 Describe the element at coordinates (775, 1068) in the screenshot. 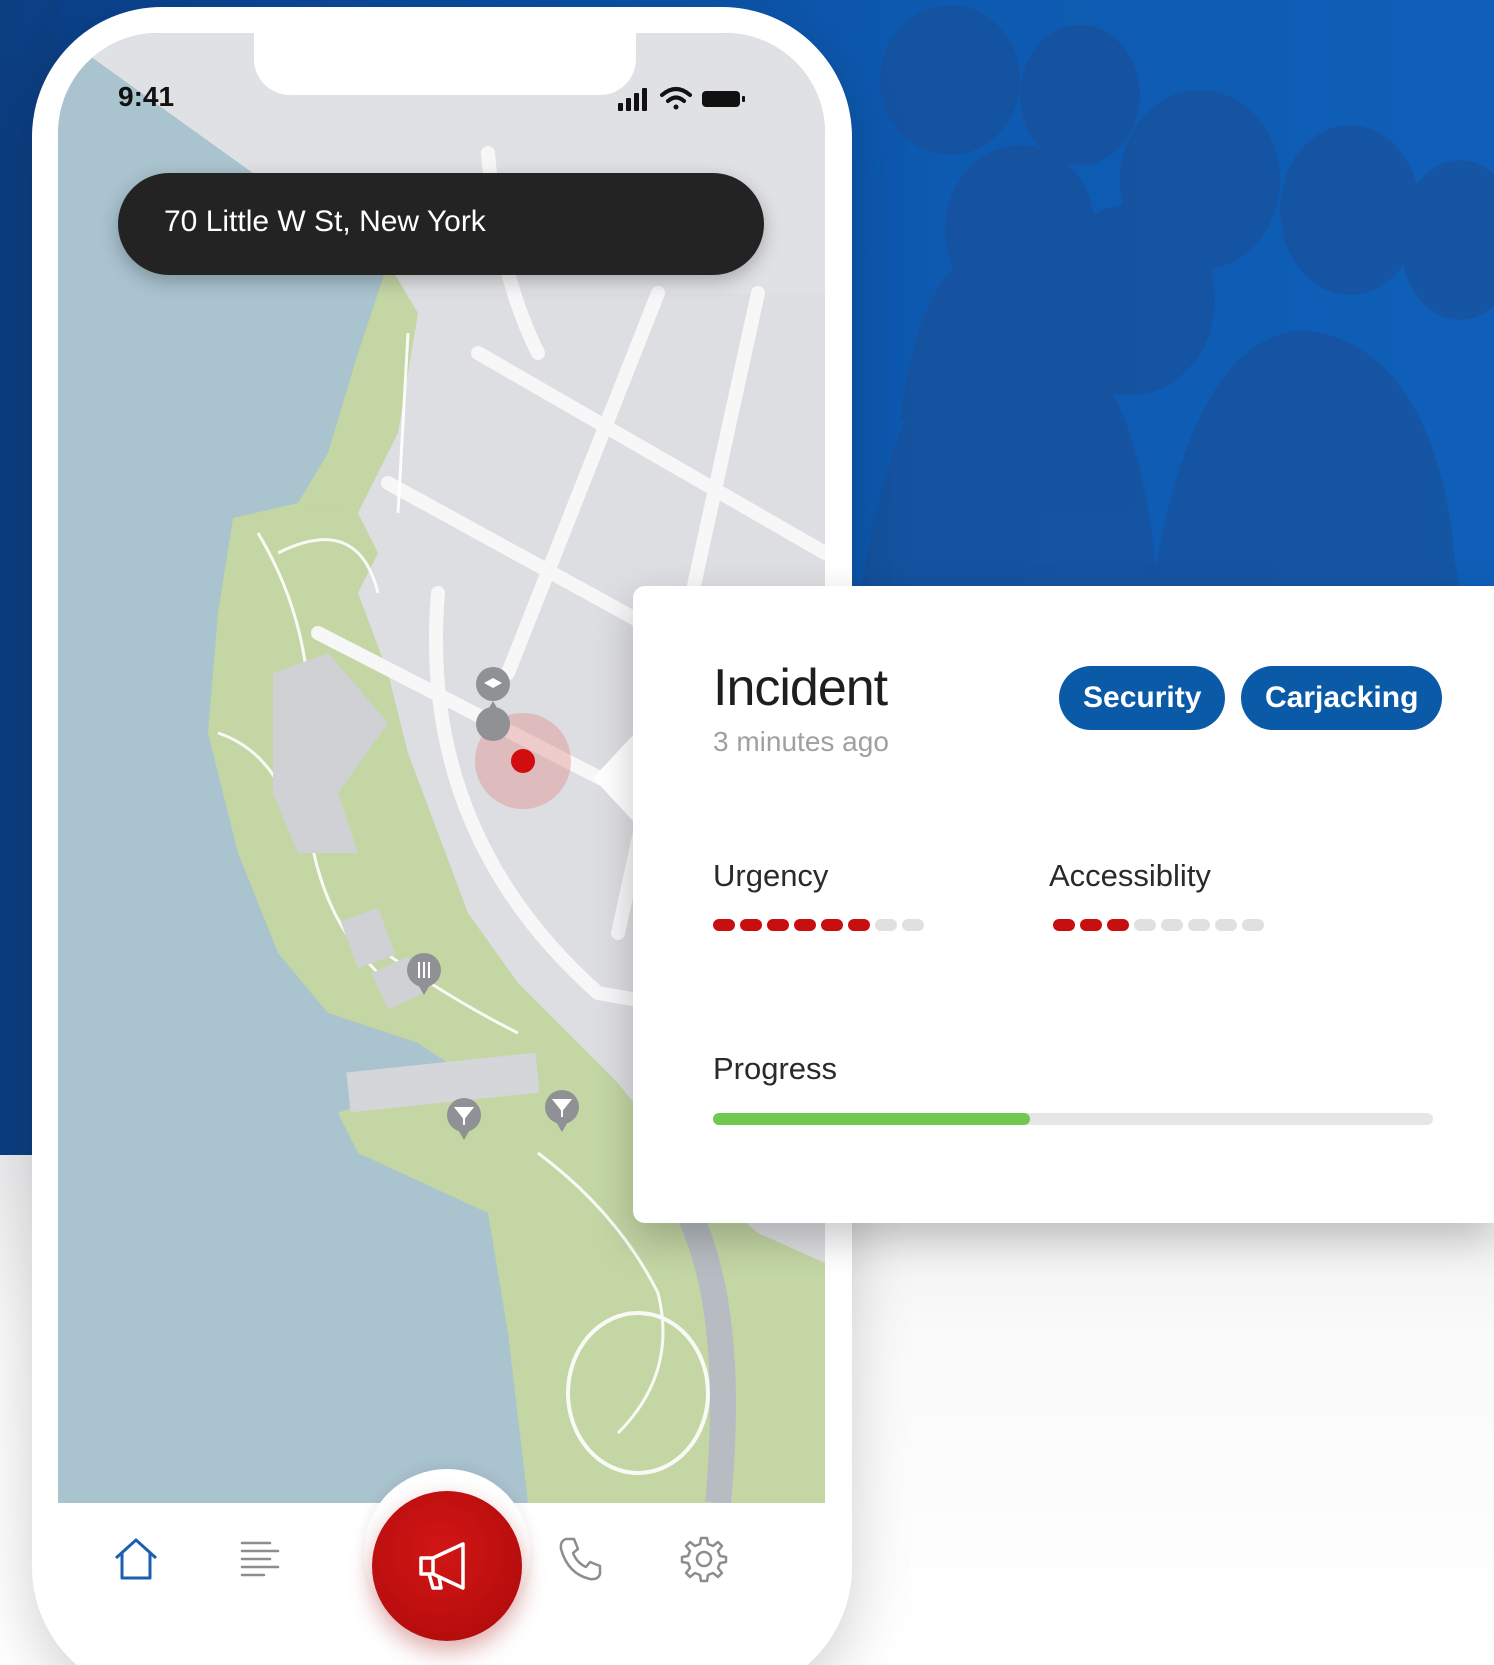

I see `progress-label: Progress` at that location.